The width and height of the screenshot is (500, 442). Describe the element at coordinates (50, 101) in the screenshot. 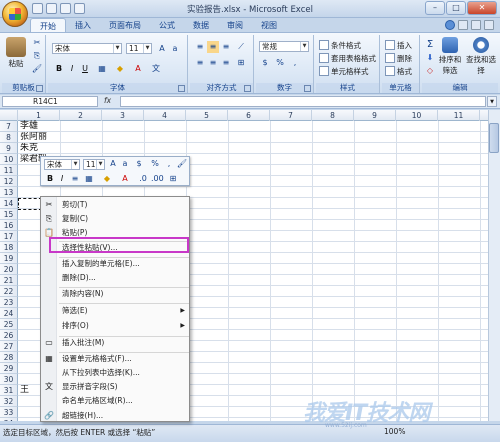

I see `name-box: R14C1` at that location.